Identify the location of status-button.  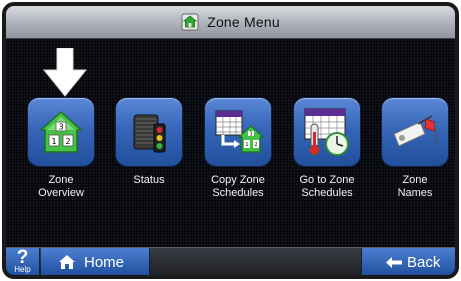
(149, 132).